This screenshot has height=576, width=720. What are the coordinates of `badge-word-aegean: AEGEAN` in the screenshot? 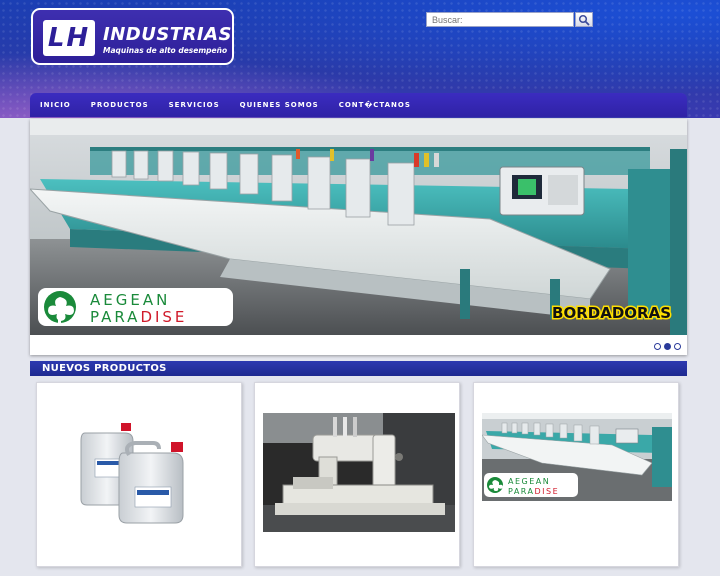 It's located at (130, 300).